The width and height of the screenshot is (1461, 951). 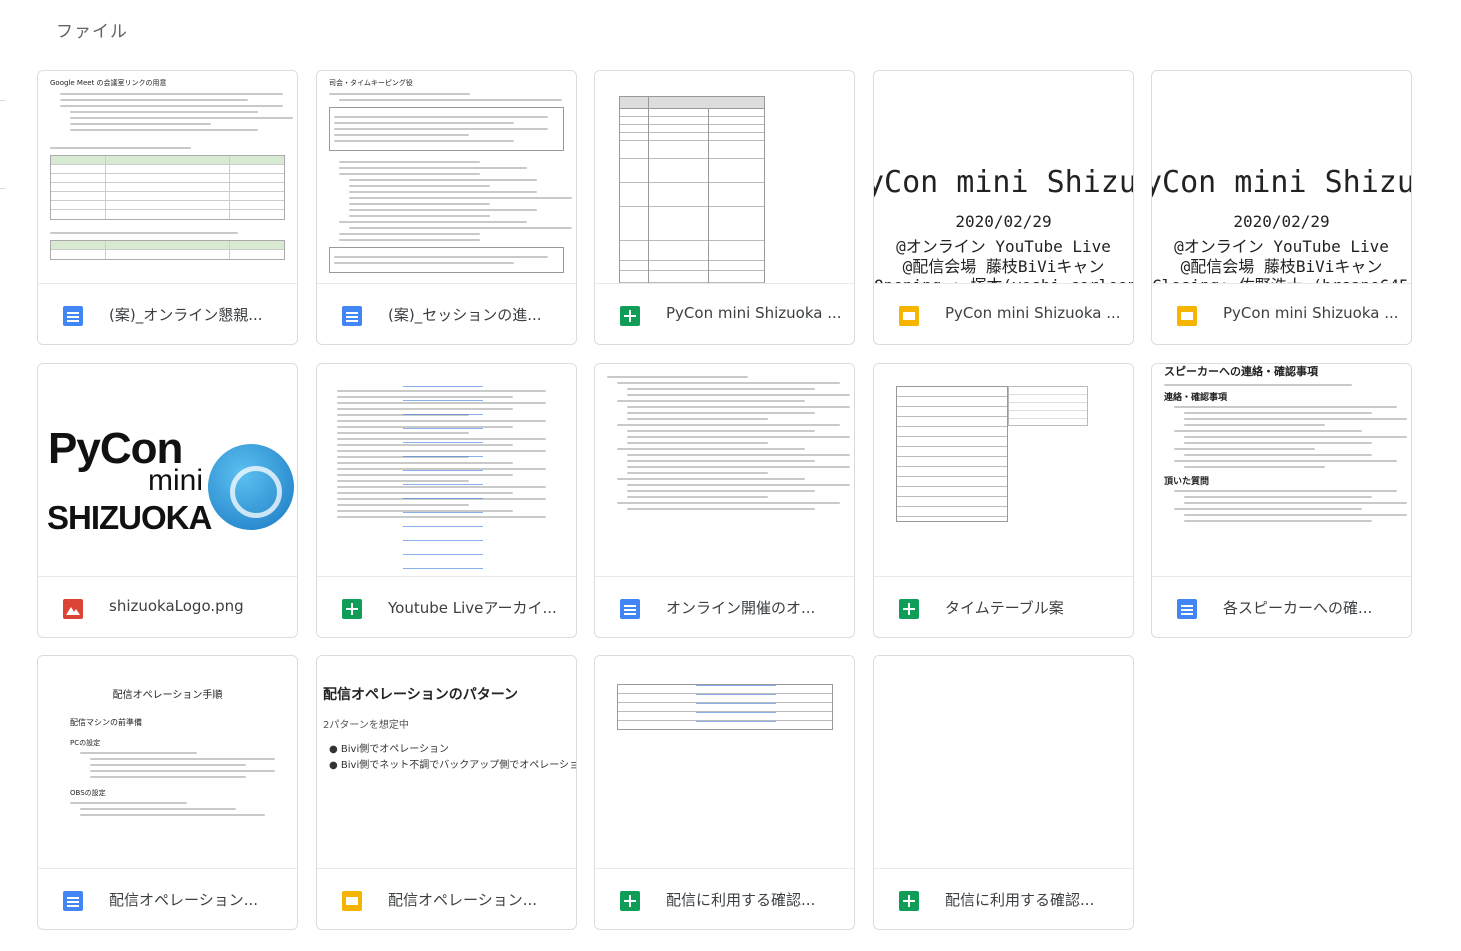 What do you see at coordinates (366, 725) in the screenshot?
I see `thumb-subheading: 2パターンを想定中` at bounding box center [366, 725].